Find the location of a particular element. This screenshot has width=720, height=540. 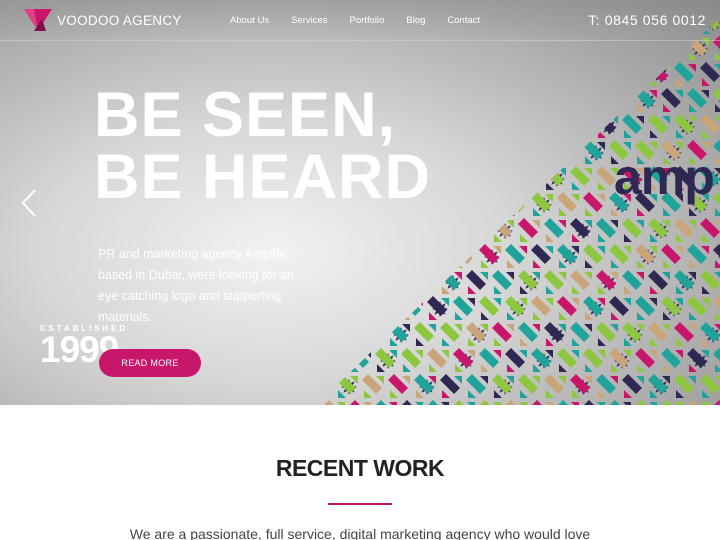

nav-item-services: Services is located at coordinates (309, 20).